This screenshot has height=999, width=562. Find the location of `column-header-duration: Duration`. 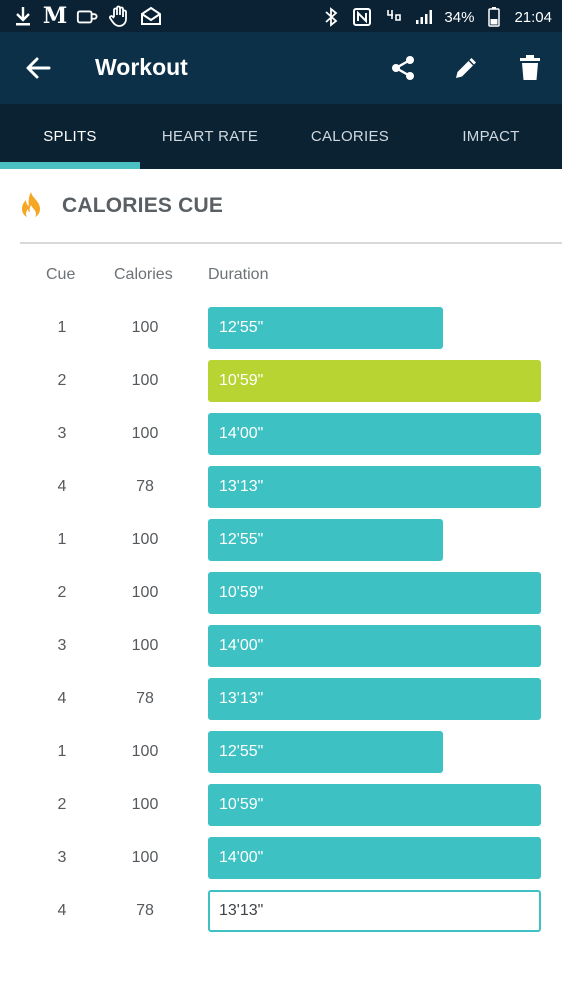

column-header-duration: Duration is located at coordinates (238, 274).